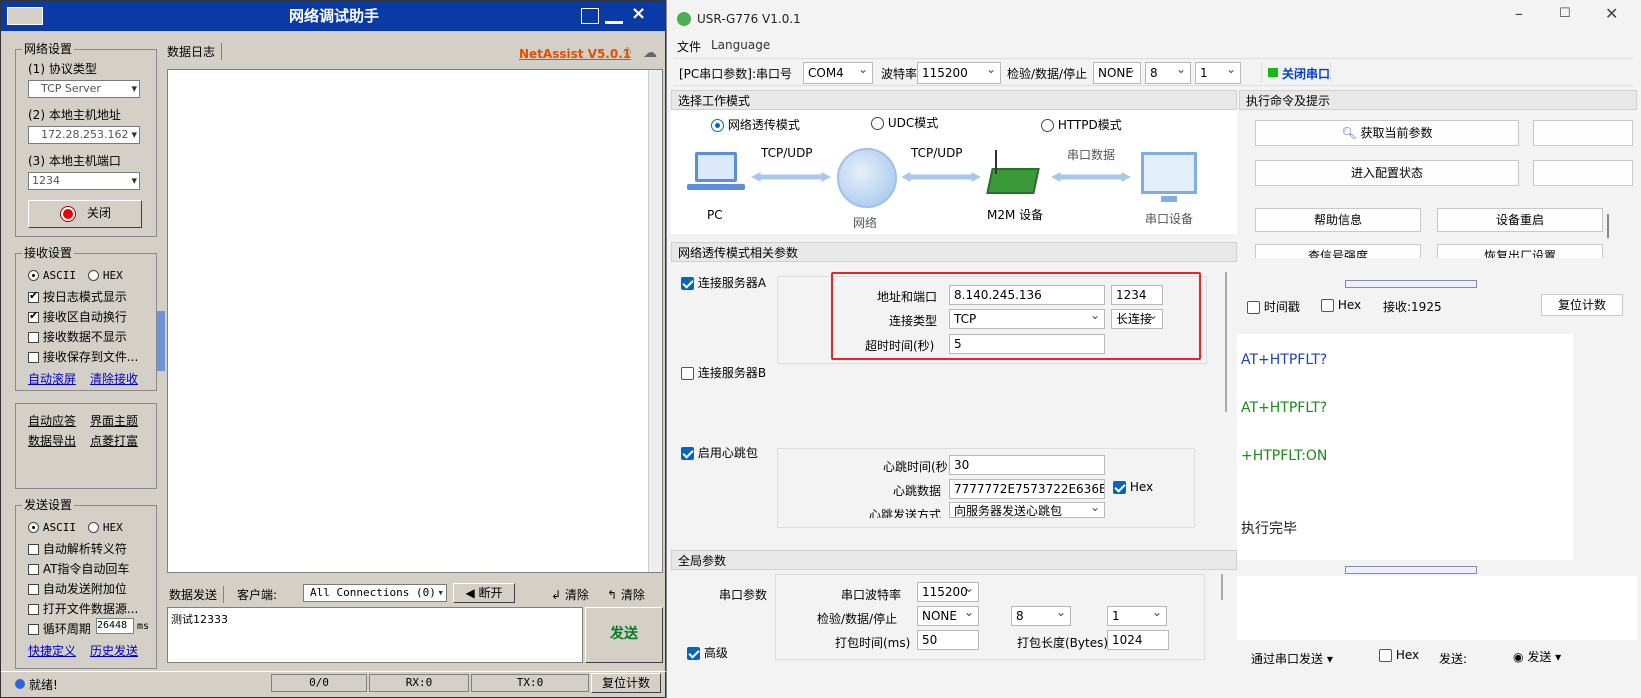 The height and width of the screenshot is (698, 1641). Describe the element at coordinates (1041, 616) in the screenshot. I see `g-databits-select: 8` at that location.